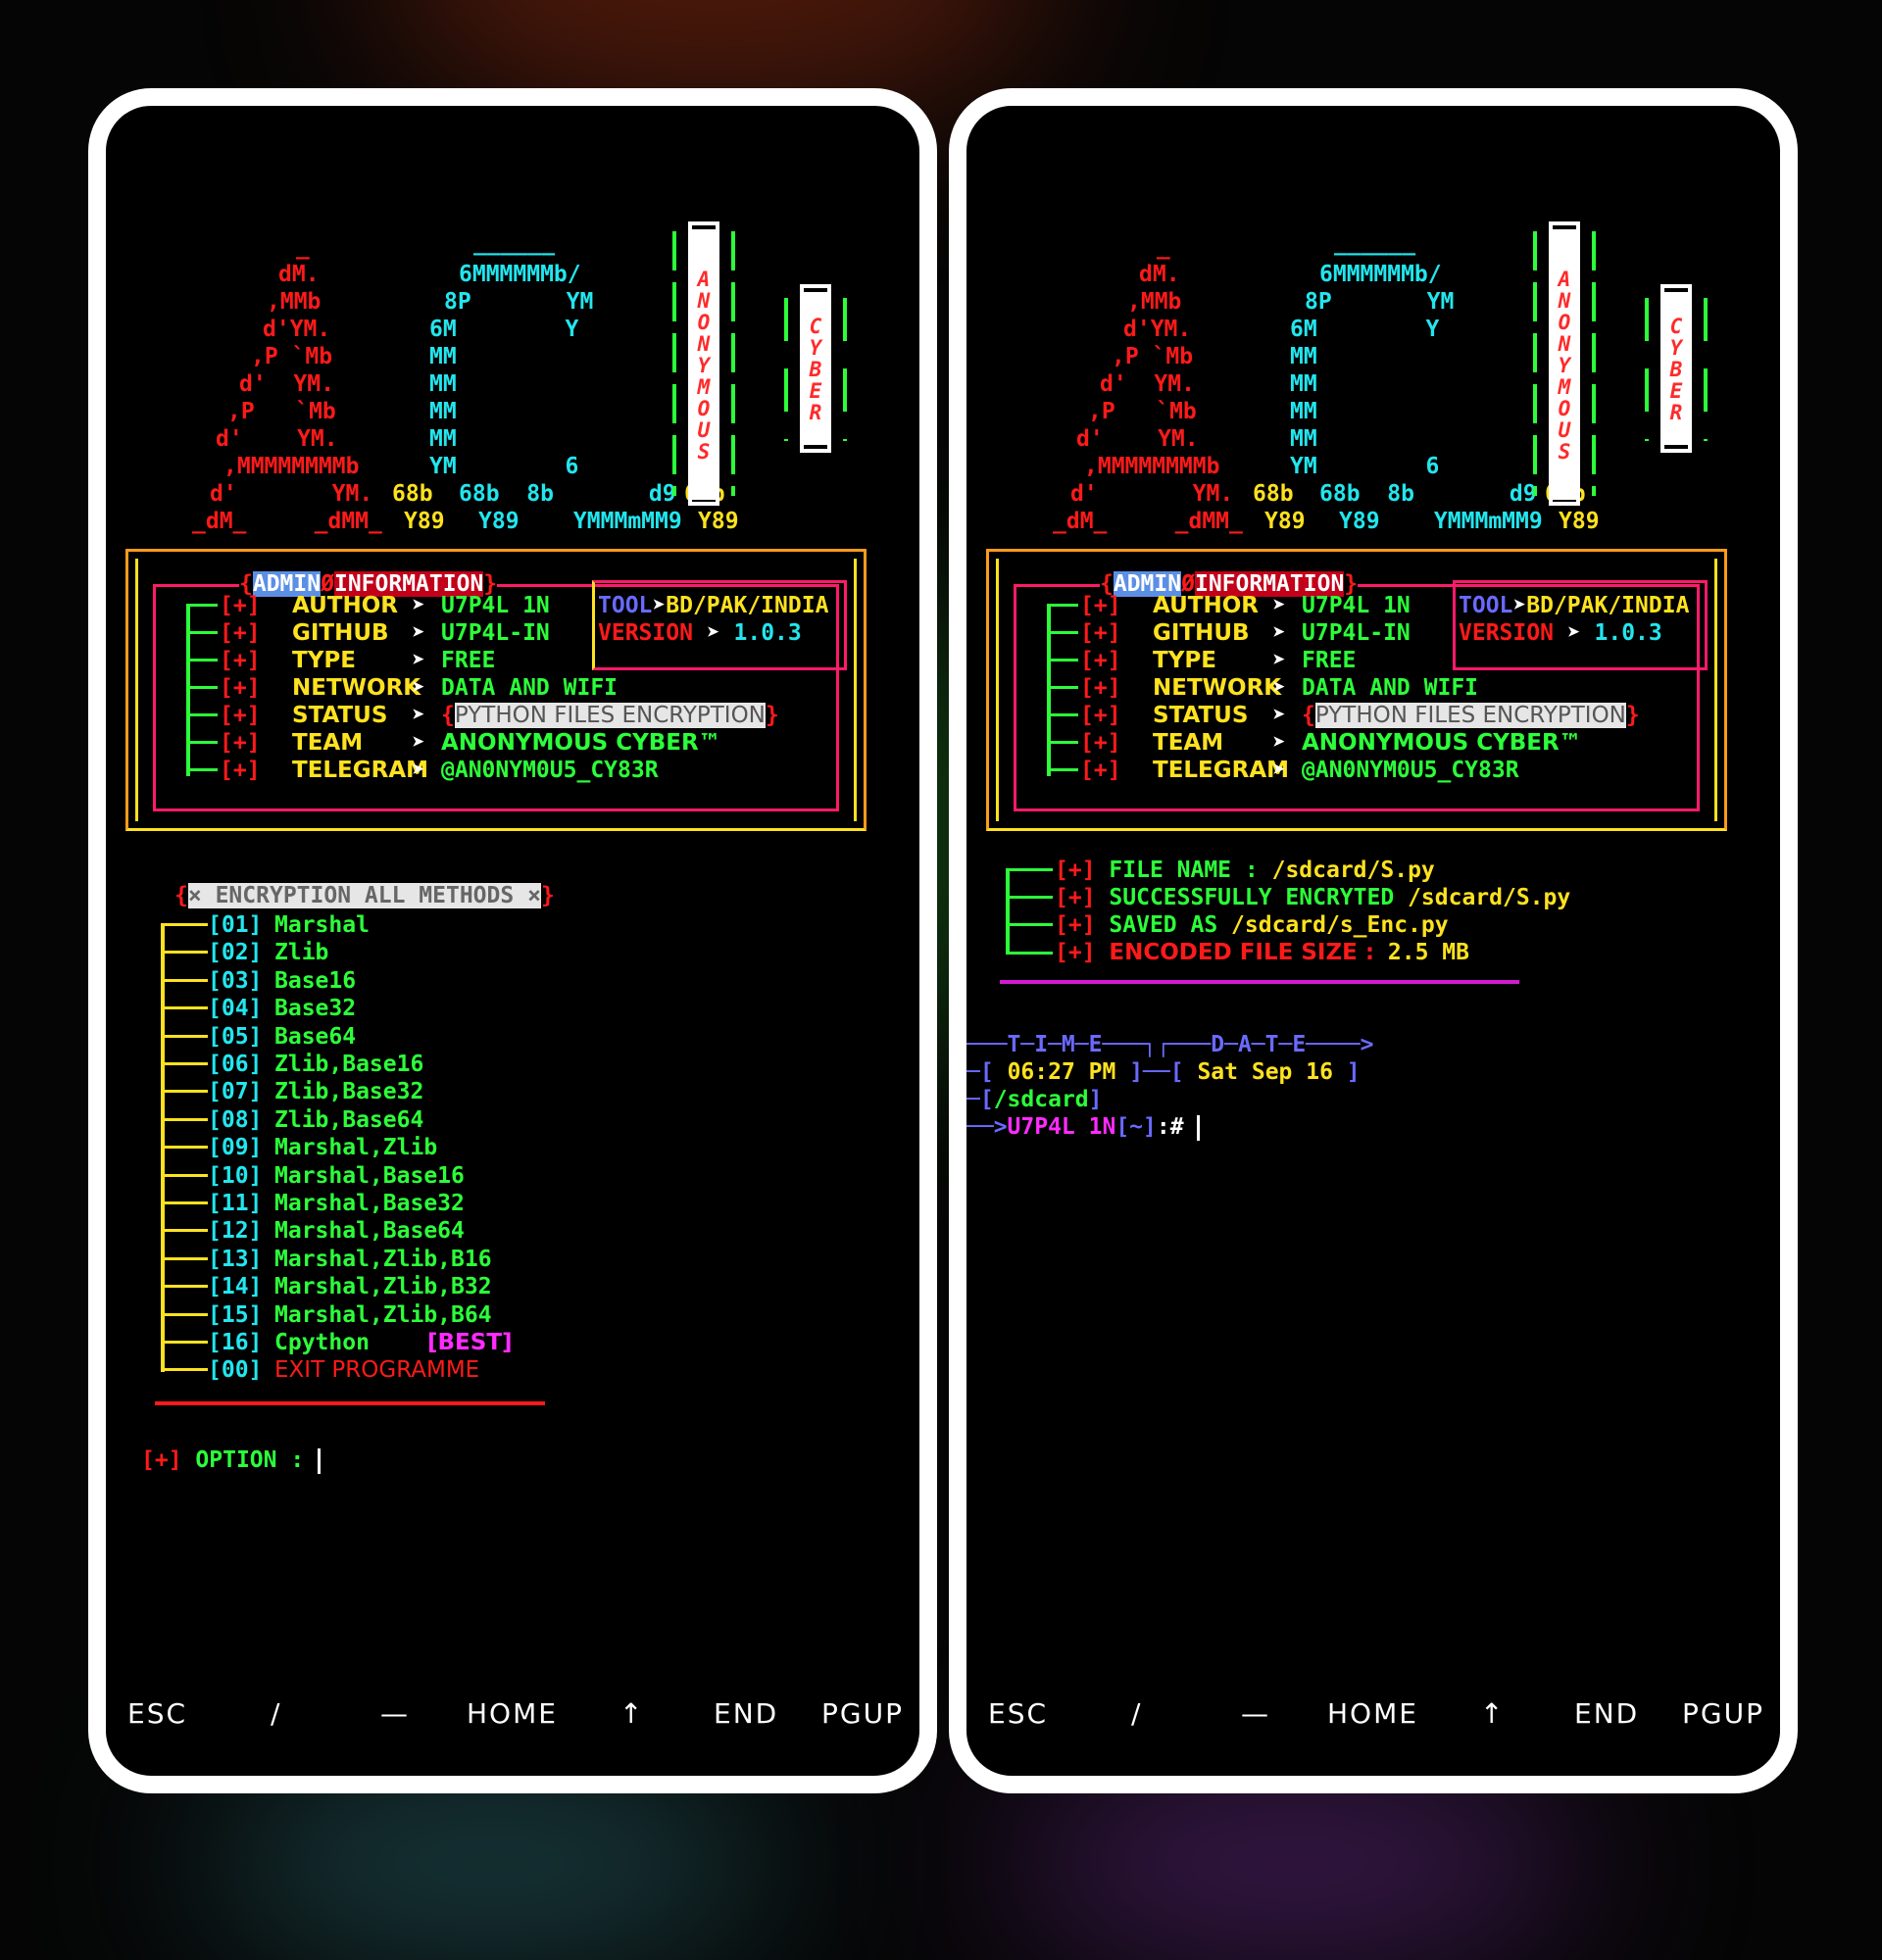 This screenshot has width=1882, height=1960. Describe the element at coordinates (340, 633) in the screenshot. I see `info-key: GITHUB` at that location.